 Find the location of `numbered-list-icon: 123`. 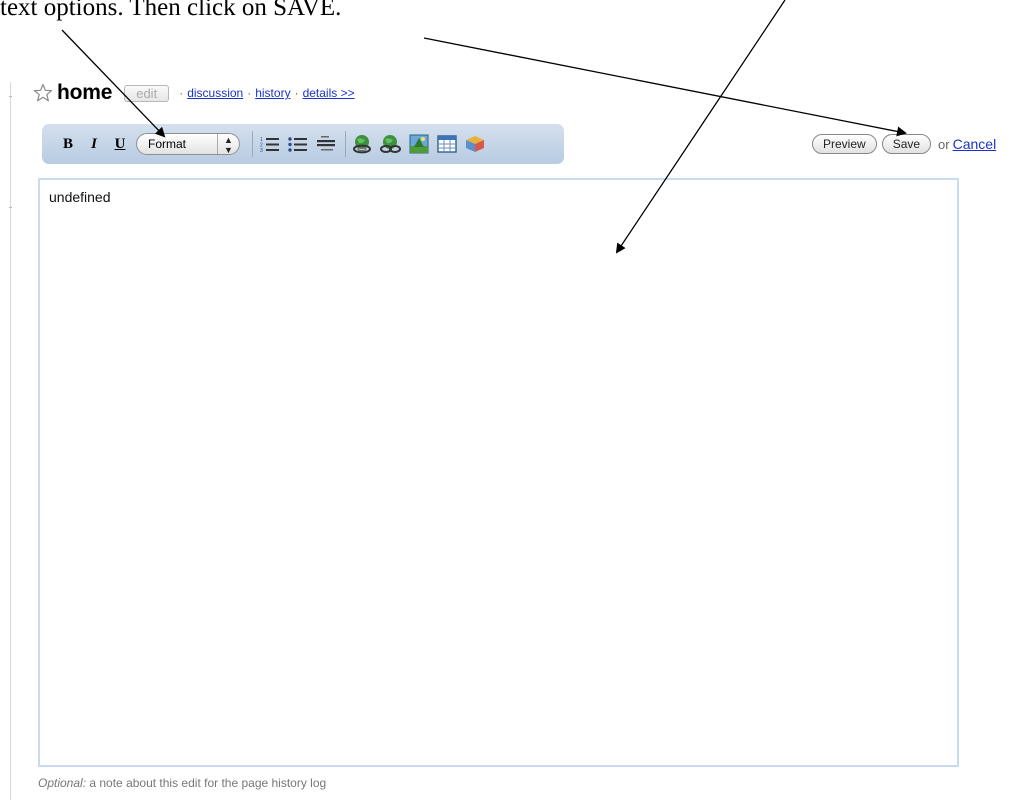

numbered-list-icon: 123 is located at coordinates (270, 144).